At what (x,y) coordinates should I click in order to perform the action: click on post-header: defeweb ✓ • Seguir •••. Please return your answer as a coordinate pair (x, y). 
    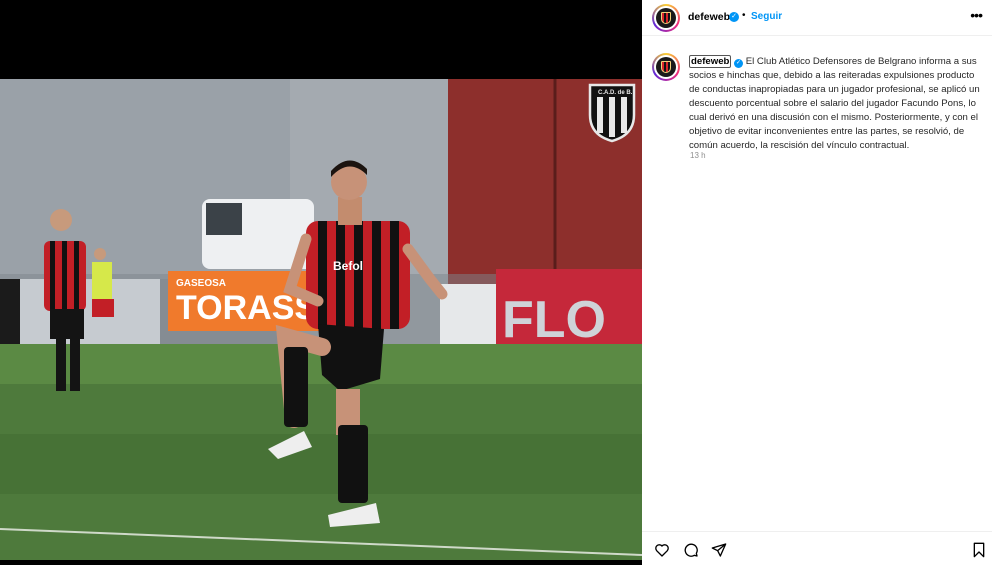
    Looking at the image, I should click on (817, 18).